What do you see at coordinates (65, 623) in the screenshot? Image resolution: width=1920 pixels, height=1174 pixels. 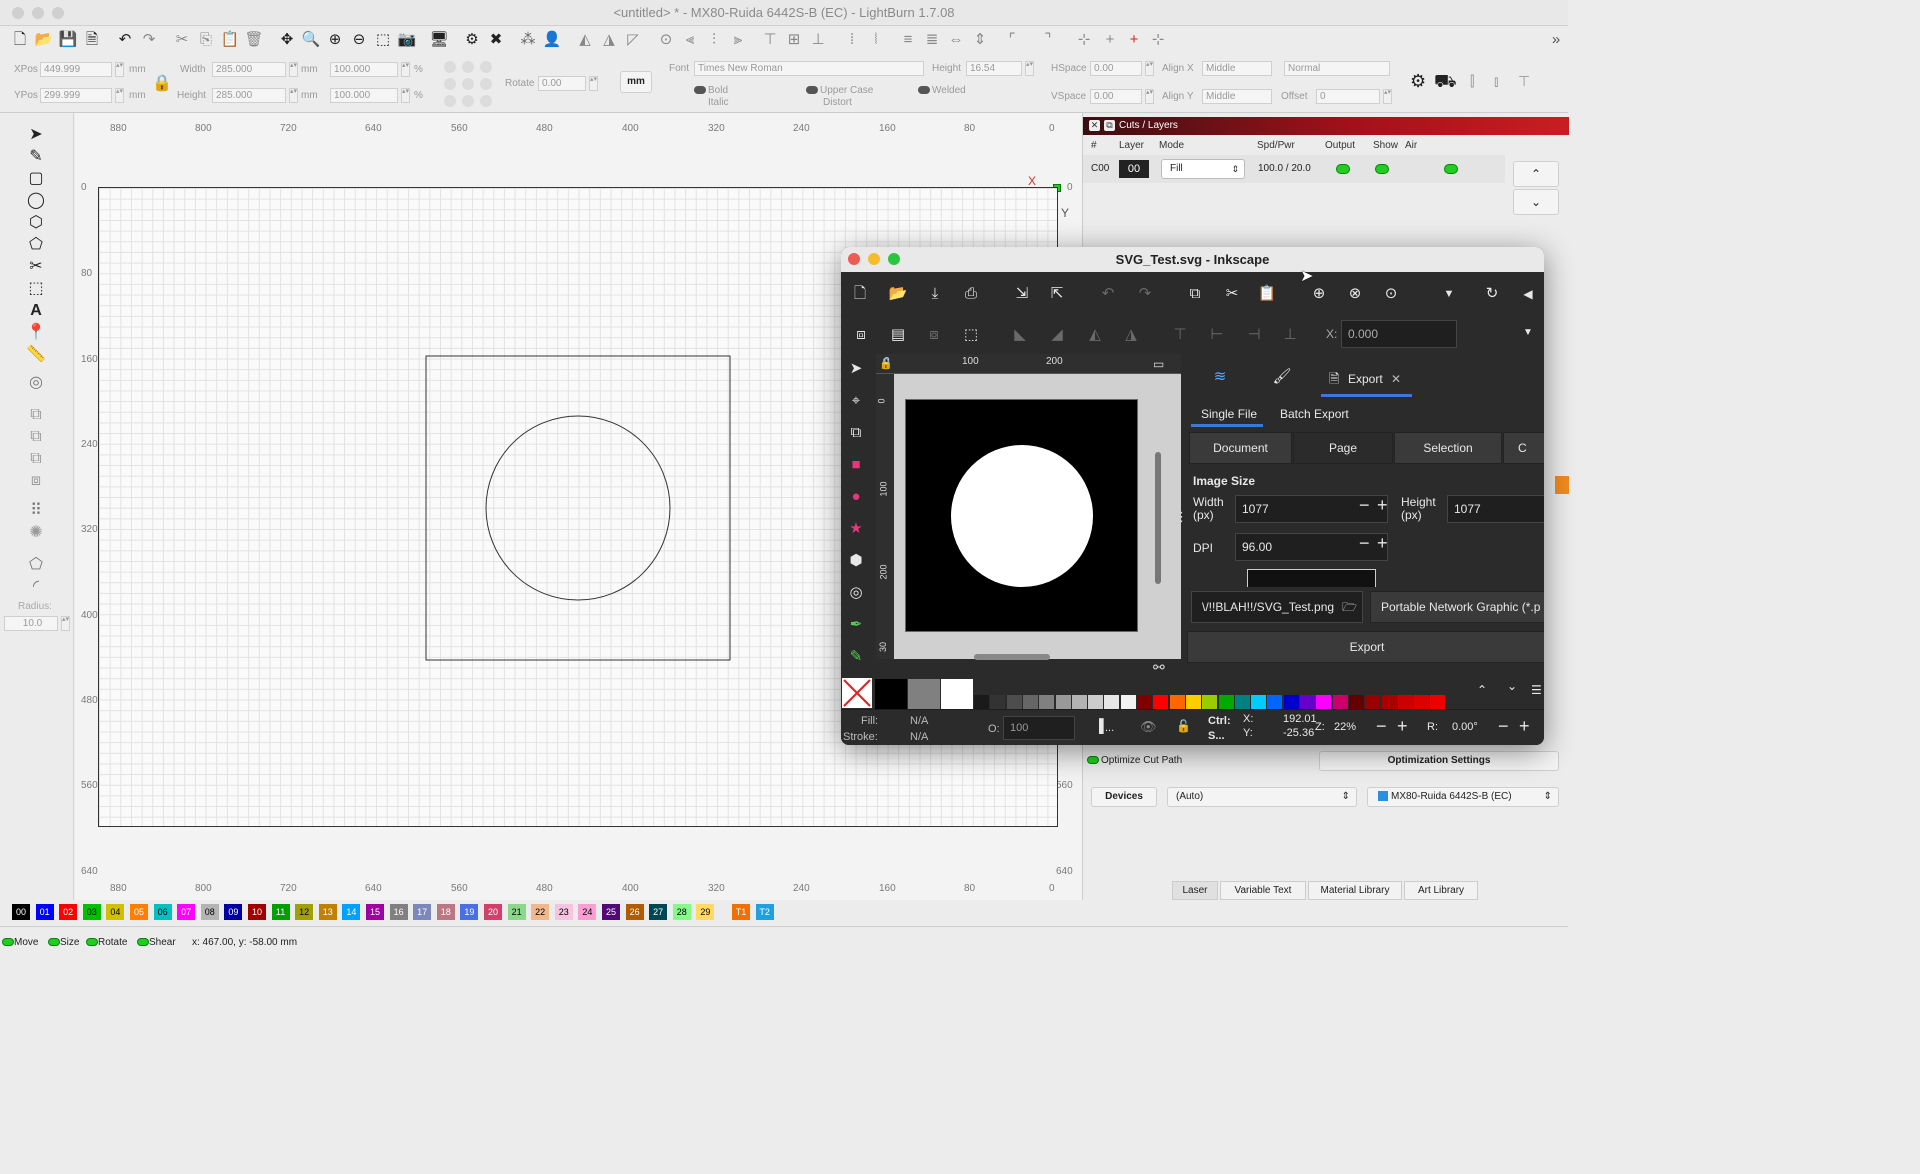 I see `radius-spinner: ▴▾` at bounding box center [65, 623].